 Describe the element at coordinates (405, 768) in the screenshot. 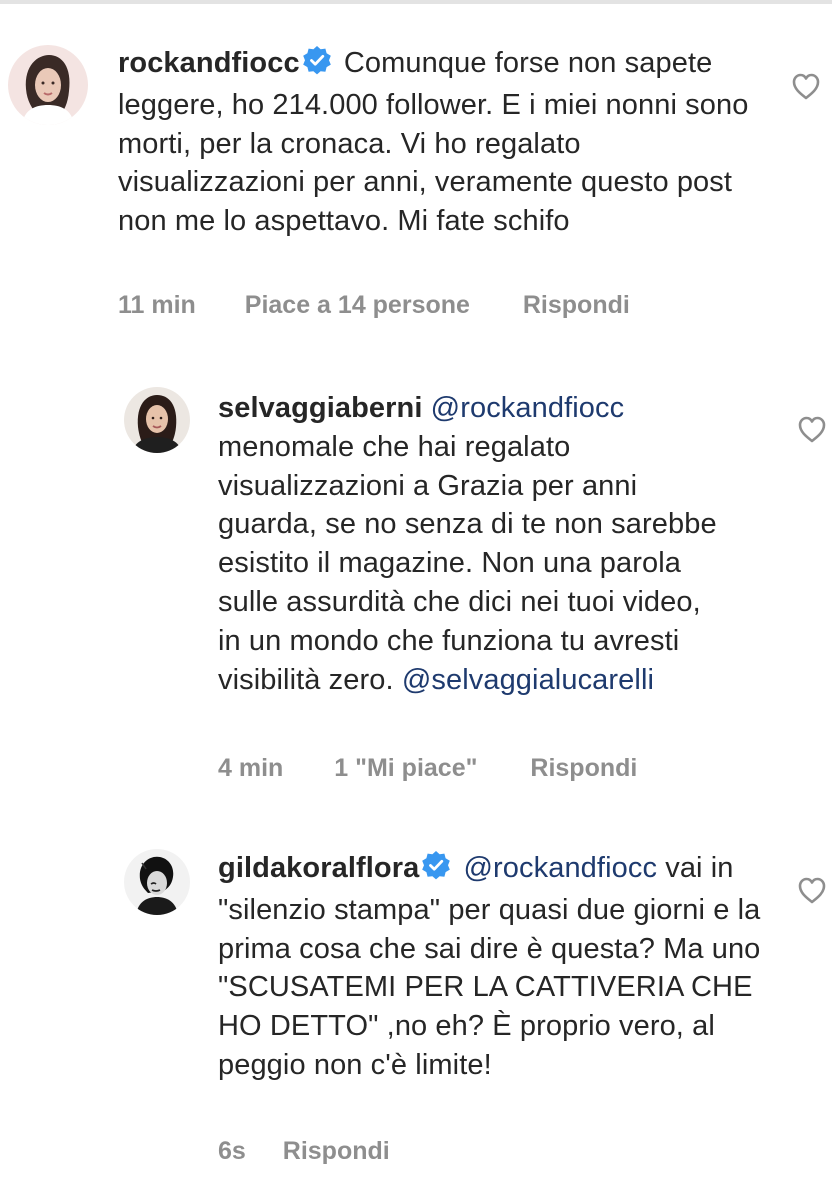

I see `like-count: 1 "Mi piace"` at that location.